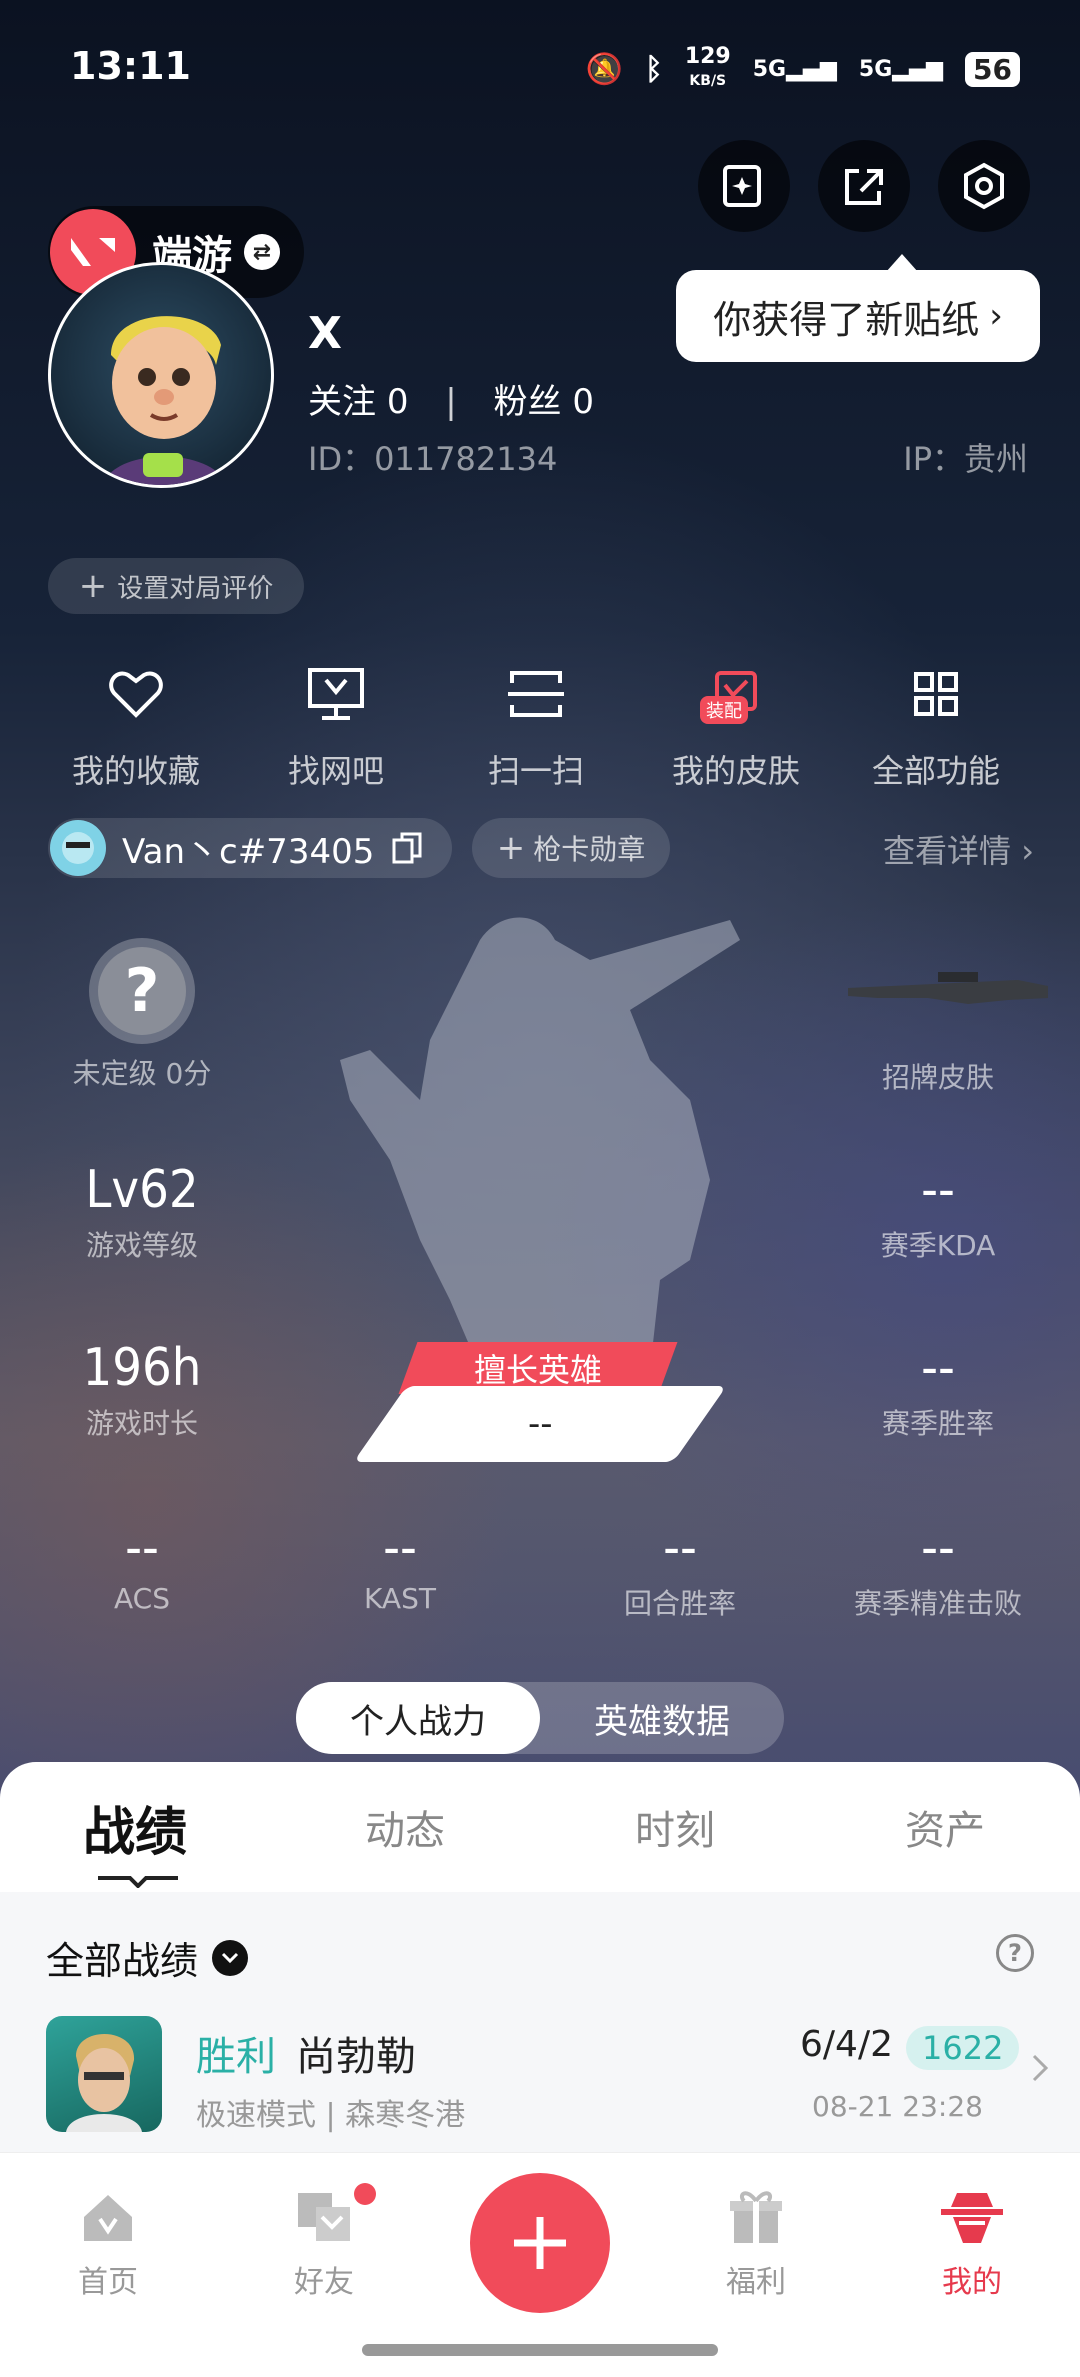 This screenshot has width=1080, height=2377. Describe the element at coordinates (324, 2242) in the screenshot. I see `nav-friends: 好友` at that location.